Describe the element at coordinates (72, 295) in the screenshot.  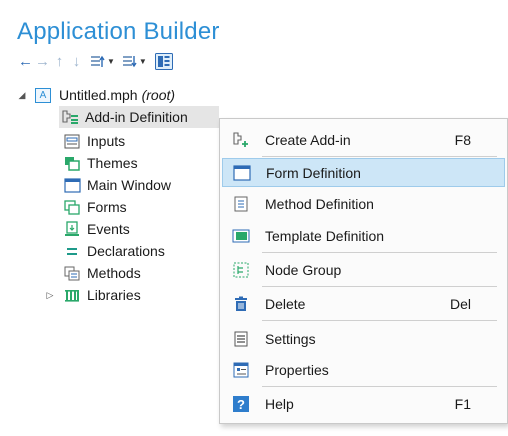
I see `libraries-icon` at that location.